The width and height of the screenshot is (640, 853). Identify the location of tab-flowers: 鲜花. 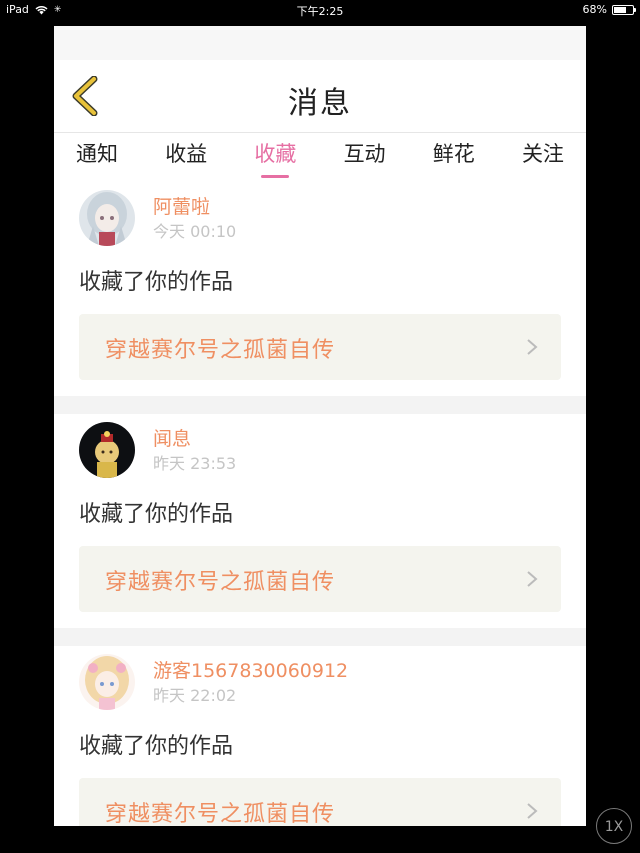
(454, 157).